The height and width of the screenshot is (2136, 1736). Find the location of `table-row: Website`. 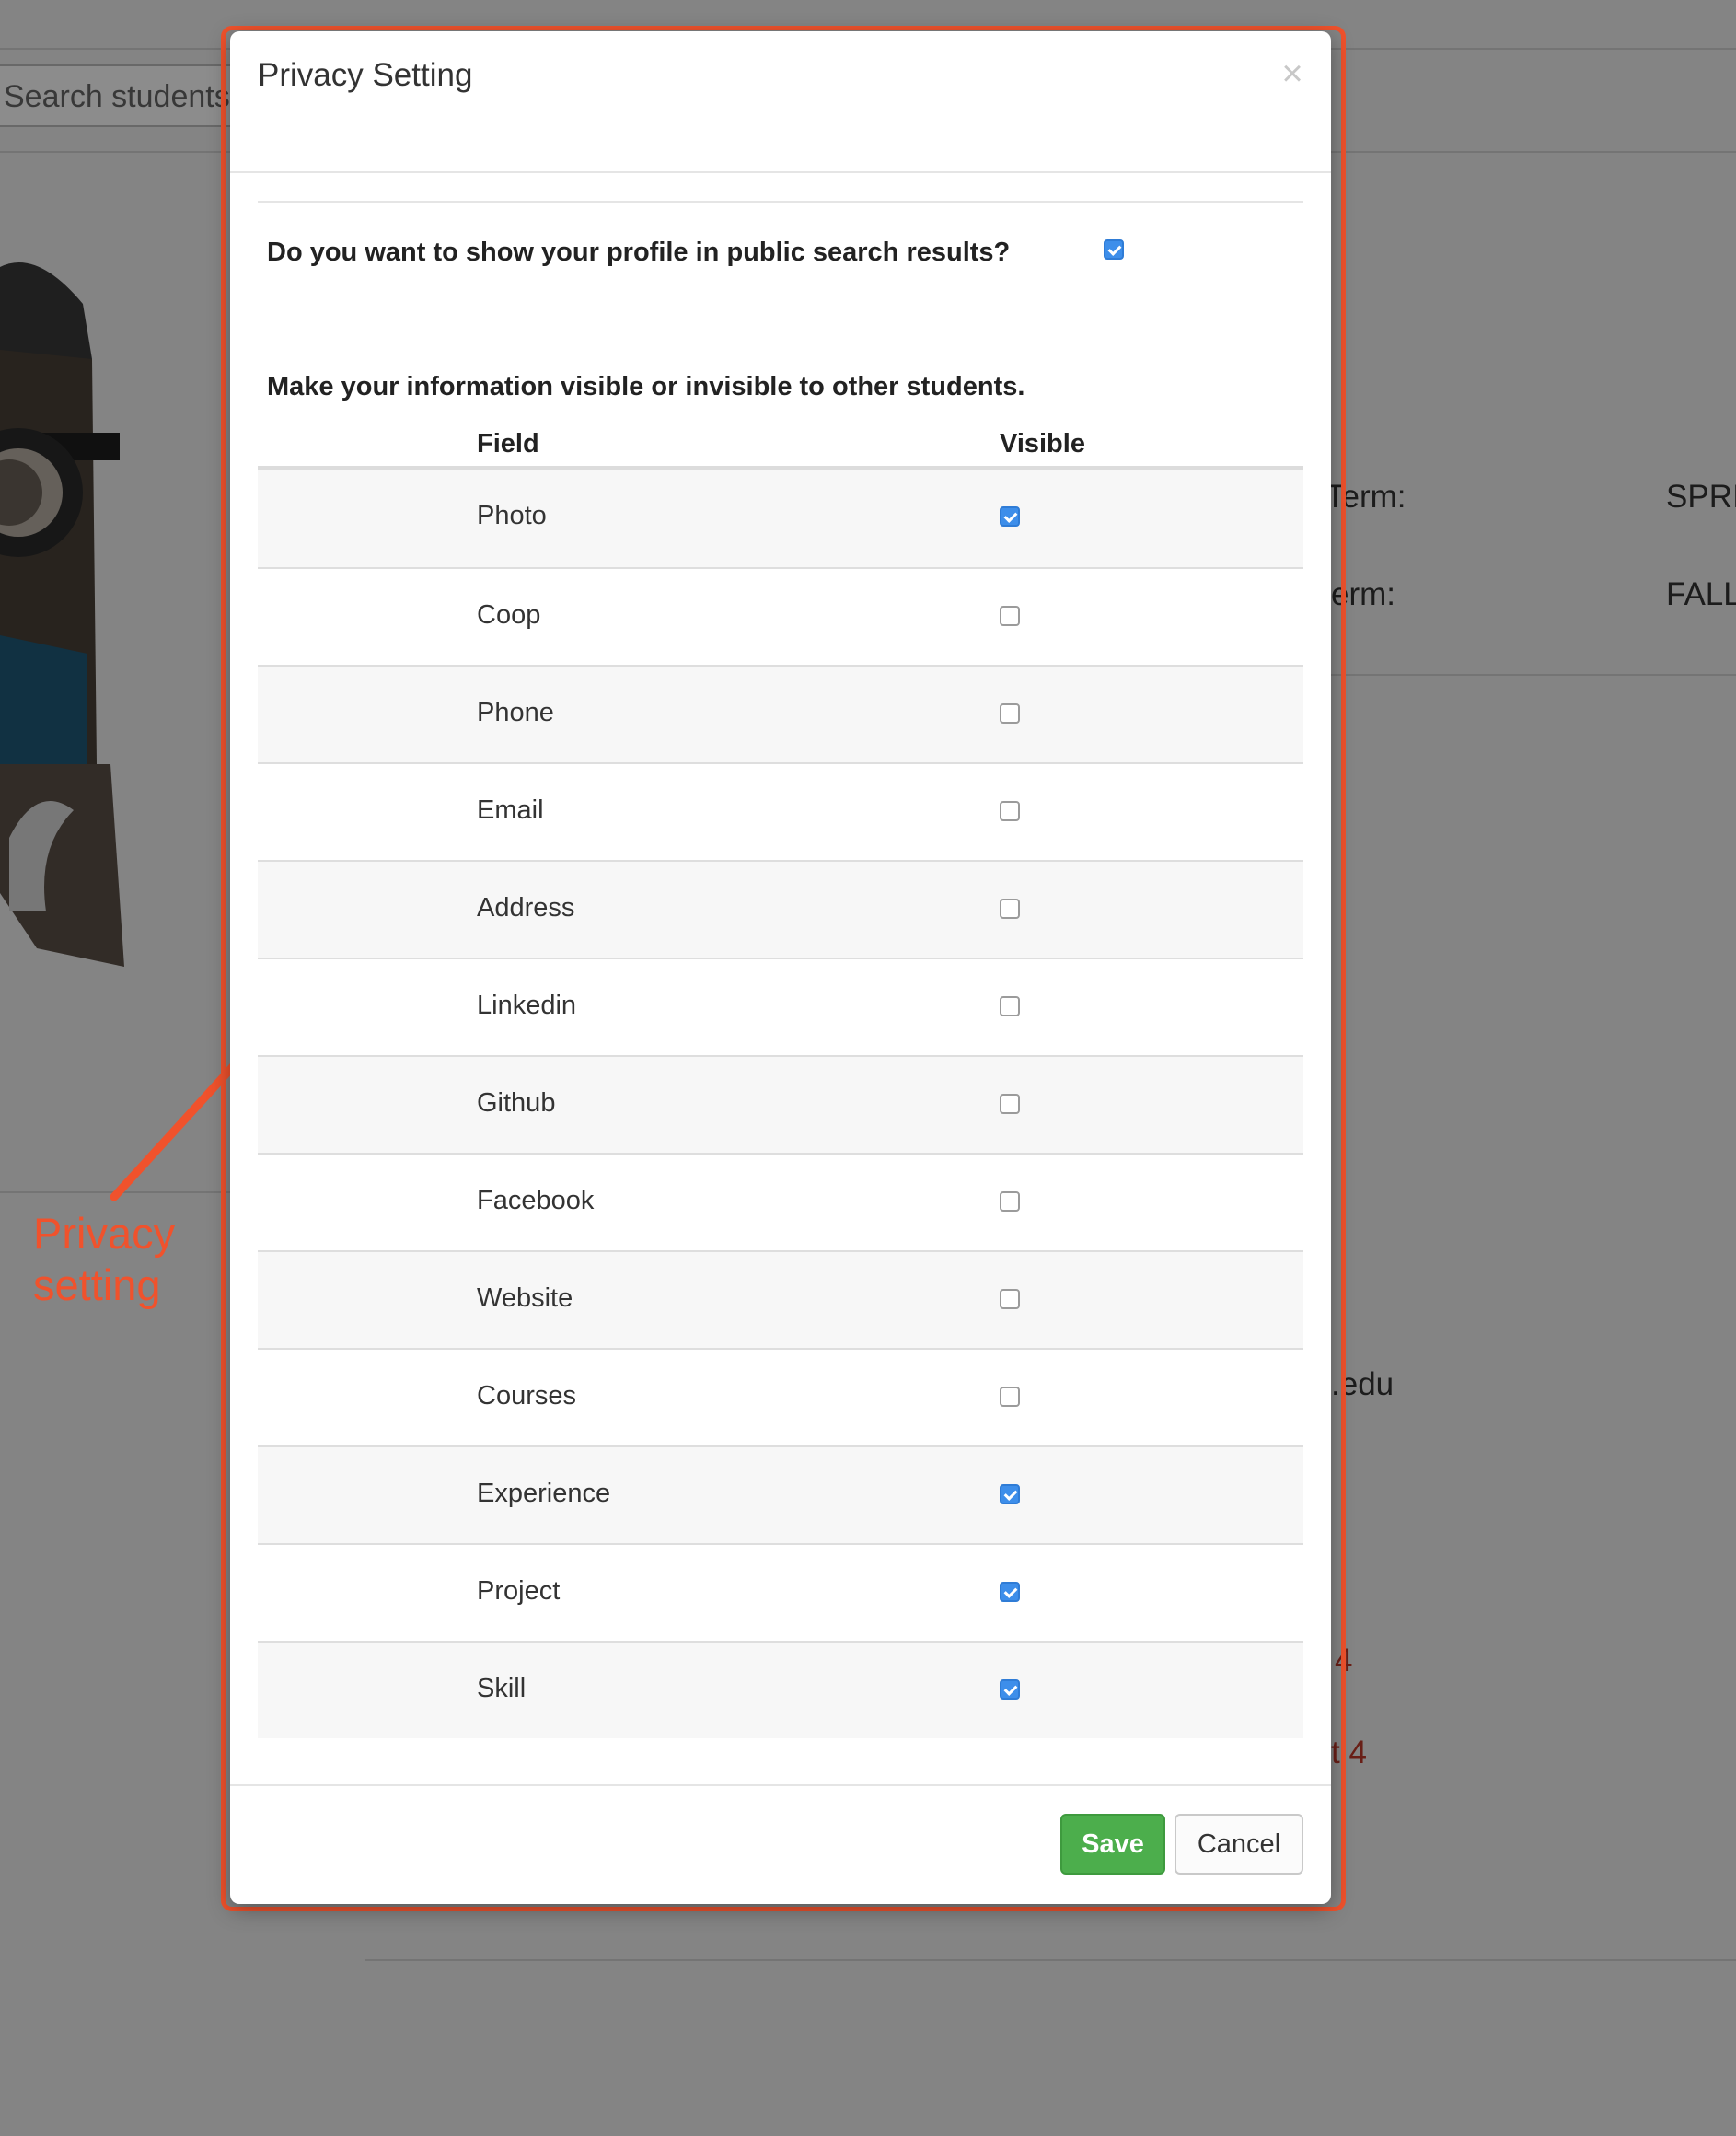

table-row: Website is located at coordinates (780, 1299).